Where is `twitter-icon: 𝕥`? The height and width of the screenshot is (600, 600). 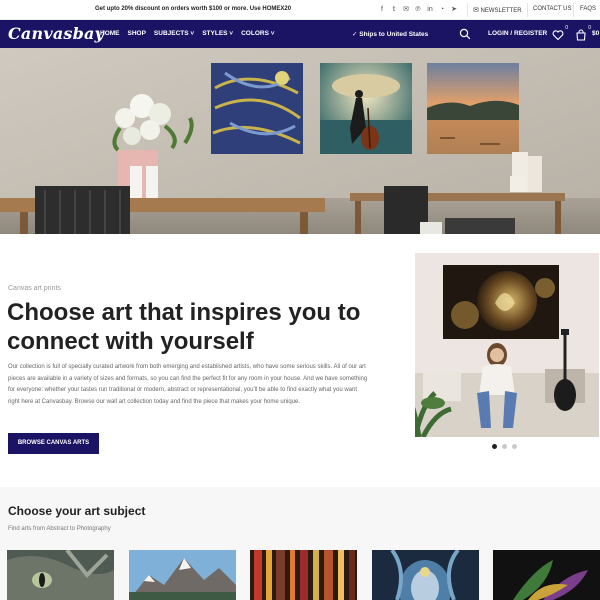
twitter-icon: 𝕥 is located at coordinates (394, 9).